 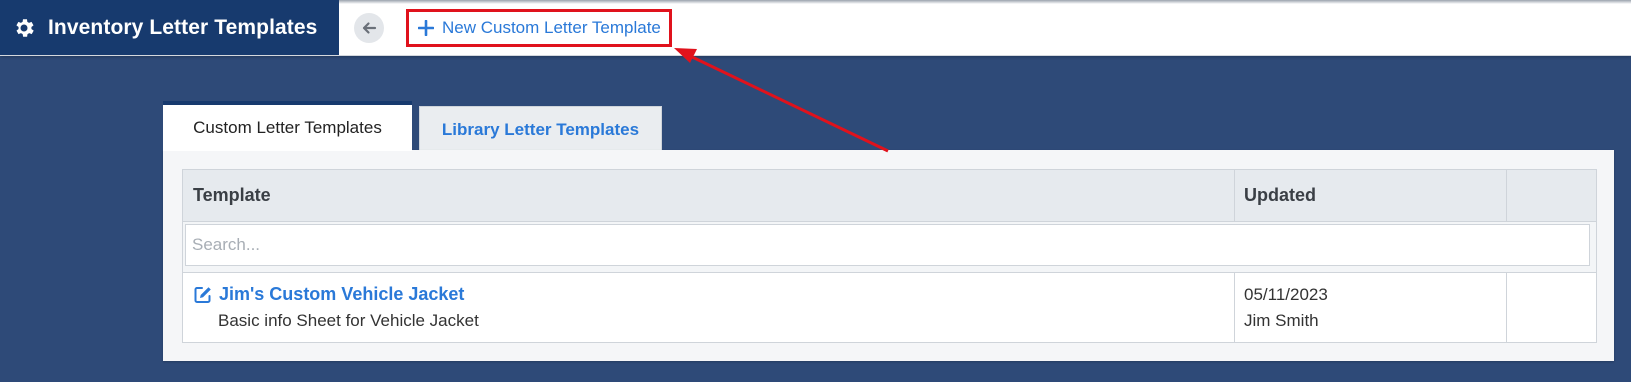 I want to click on updated-by: Jim Smith, so click(x=1281, y=320).